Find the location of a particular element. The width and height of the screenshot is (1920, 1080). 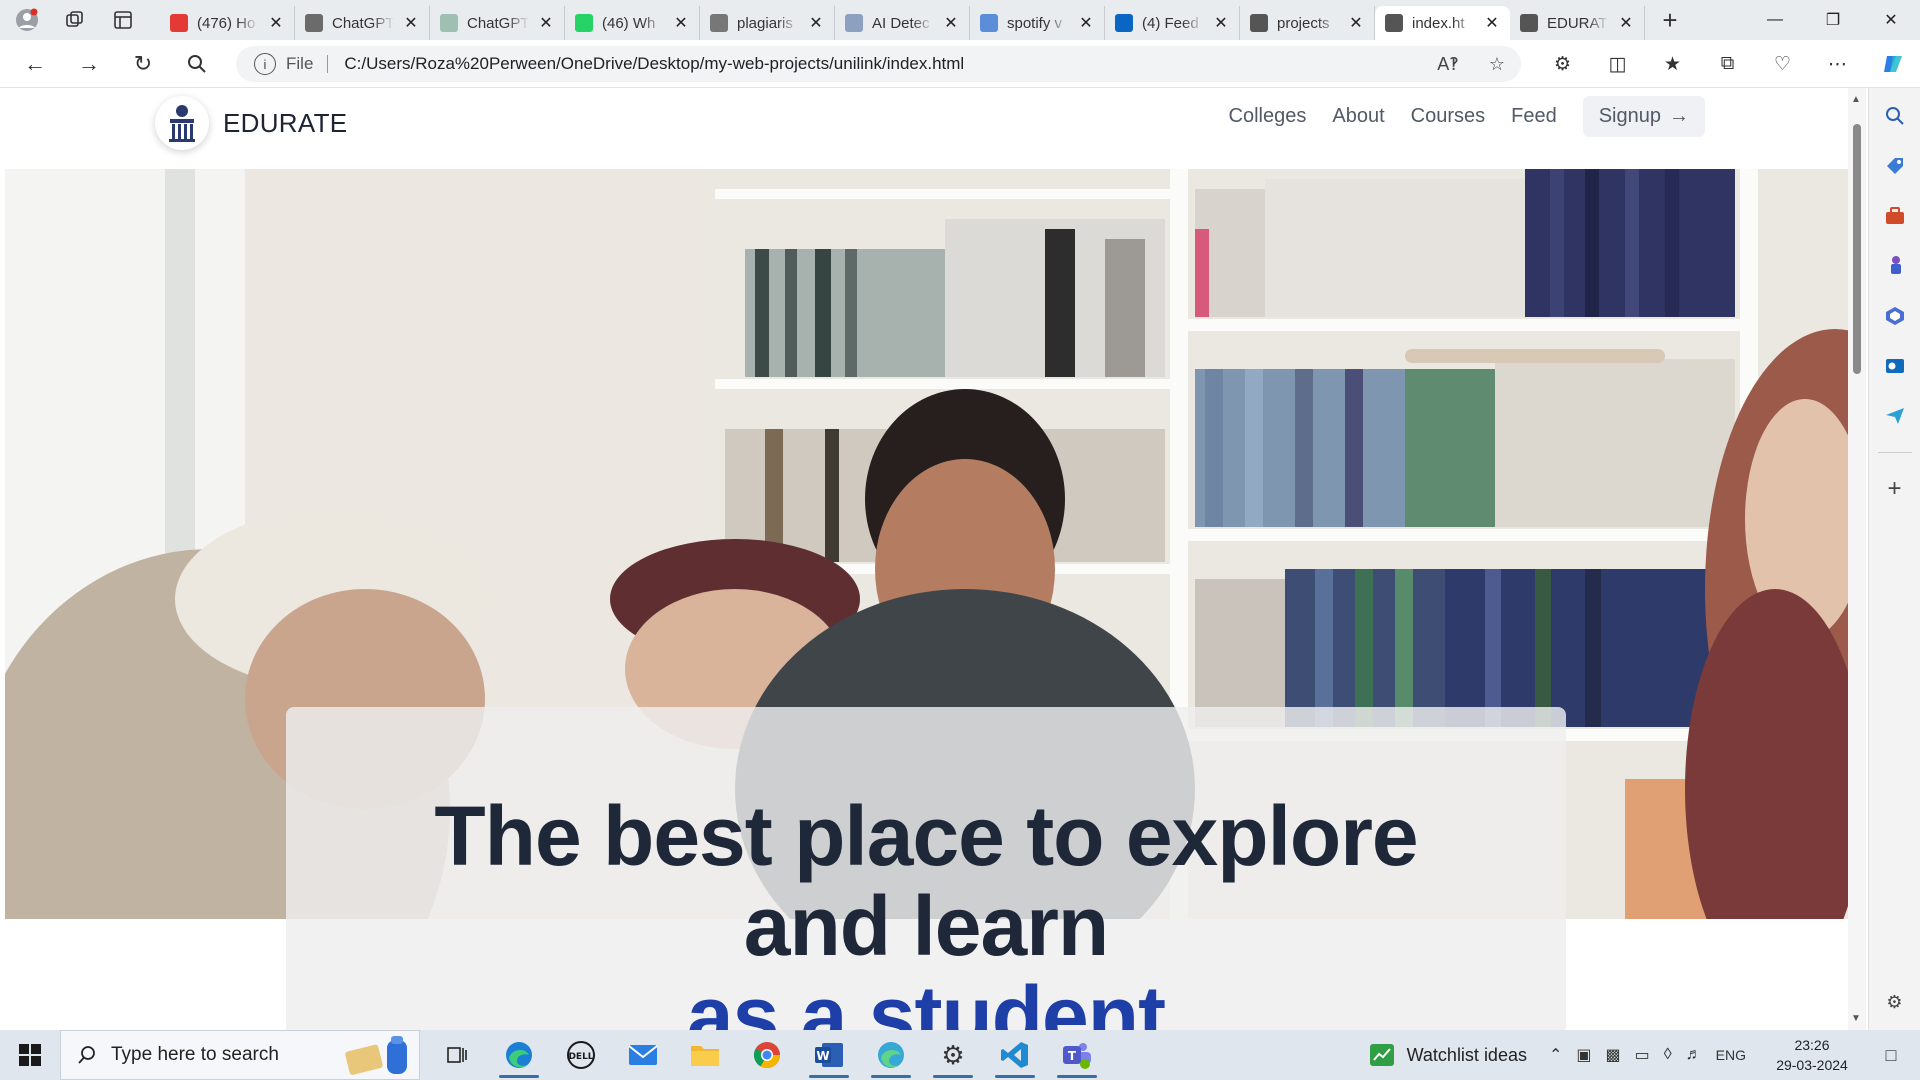

globe-icon is located at coordinates (854, 23).